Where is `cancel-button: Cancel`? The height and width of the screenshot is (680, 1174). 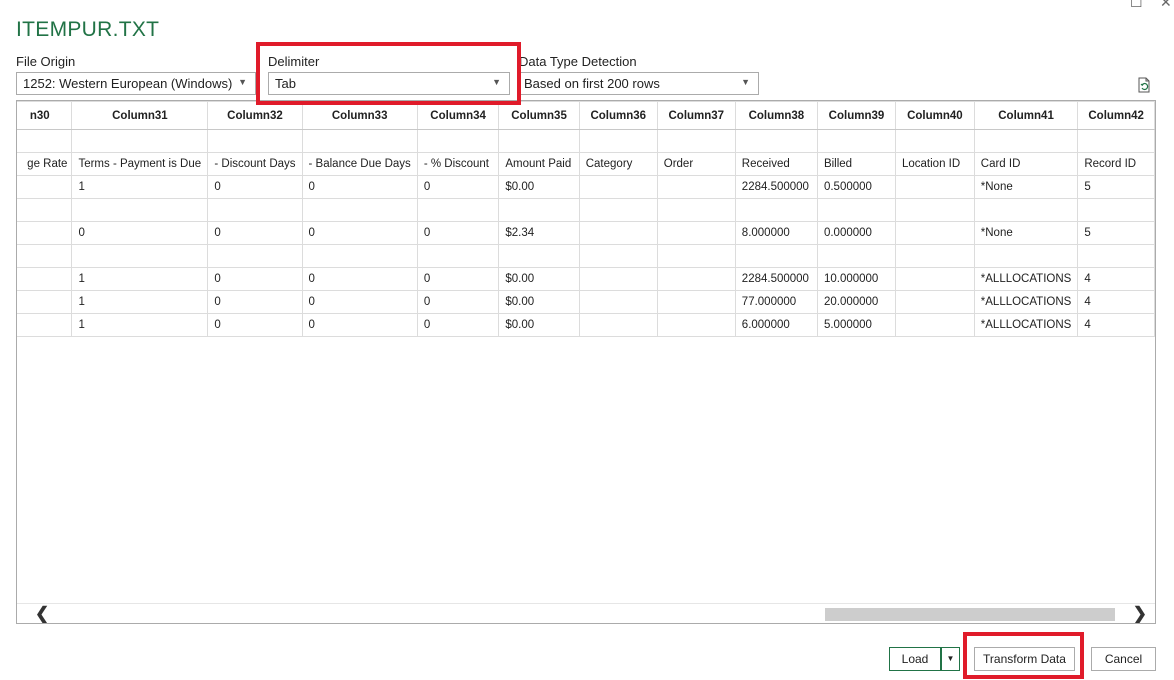 cancel-button: Cancel is located at coordinates (1123, 659).